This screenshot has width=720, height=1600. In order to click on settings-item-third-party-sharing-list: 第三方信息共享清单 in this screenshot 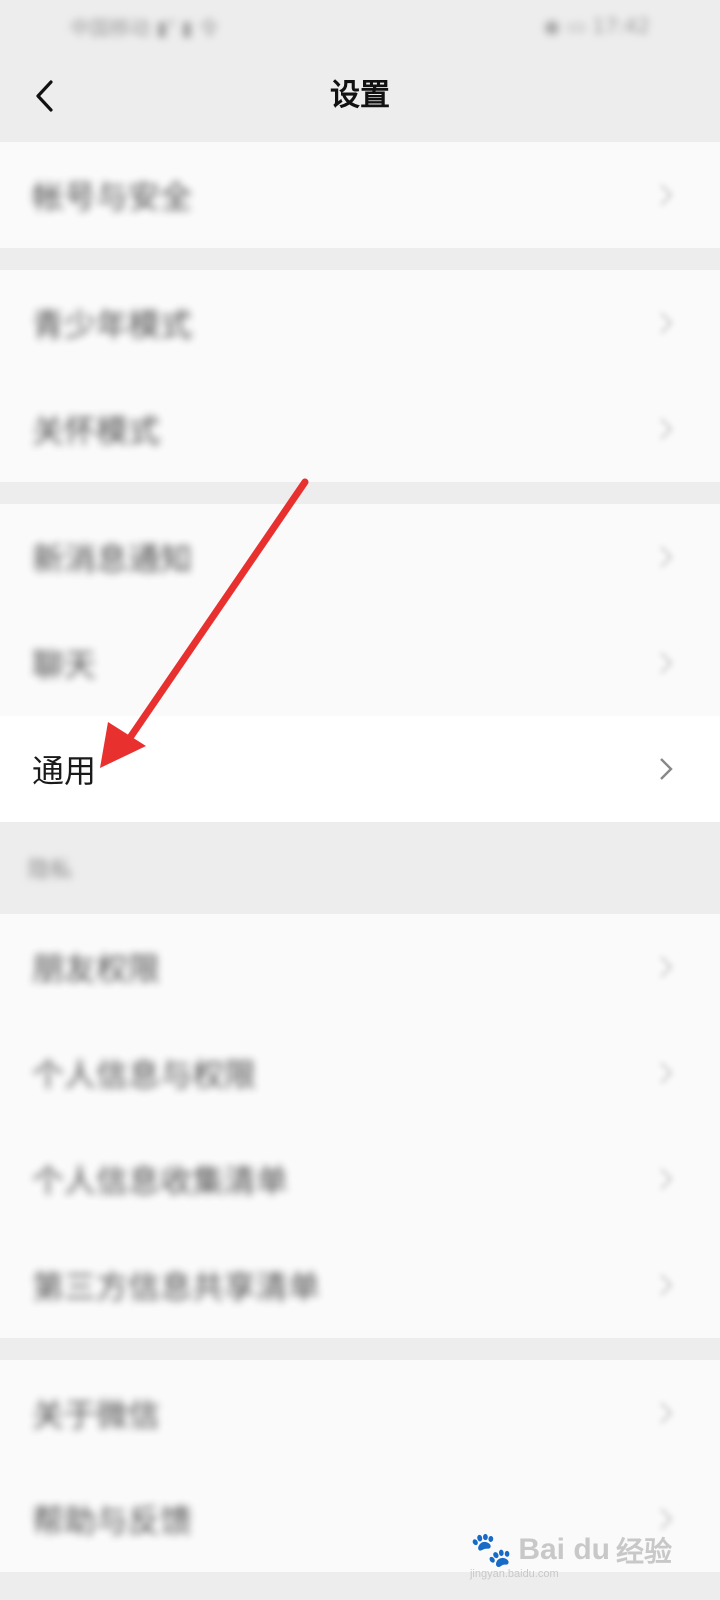, I will do `click(360, 1285)`.